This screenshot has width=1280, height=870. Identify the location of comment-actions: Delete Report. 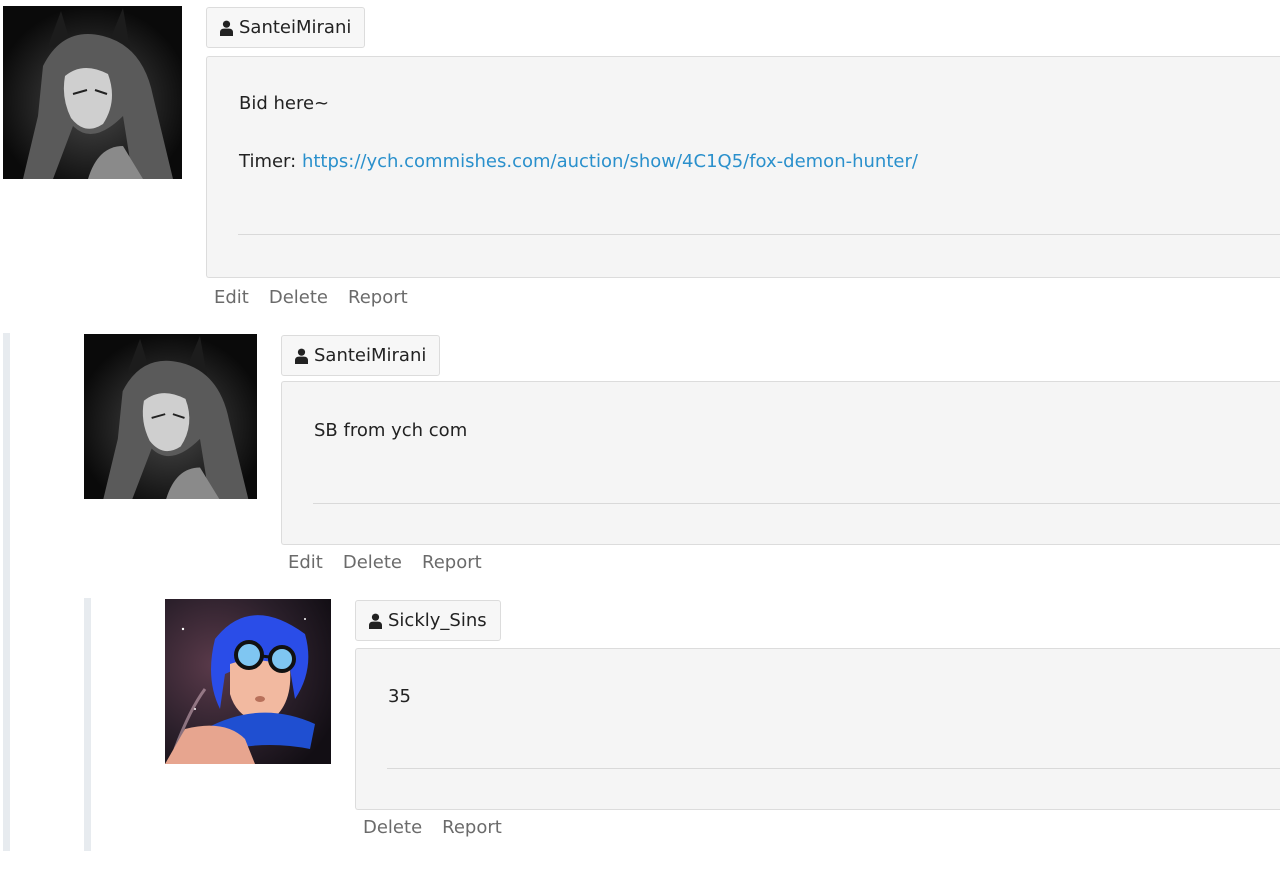
(432, 827).